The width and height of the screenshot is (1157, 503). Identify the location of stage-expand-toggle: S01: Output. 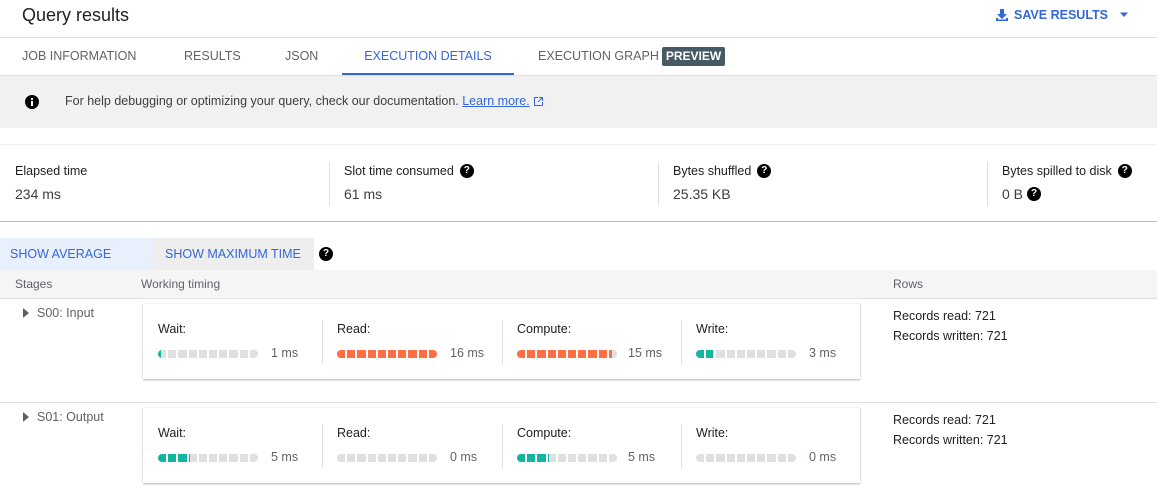
(63, 417).